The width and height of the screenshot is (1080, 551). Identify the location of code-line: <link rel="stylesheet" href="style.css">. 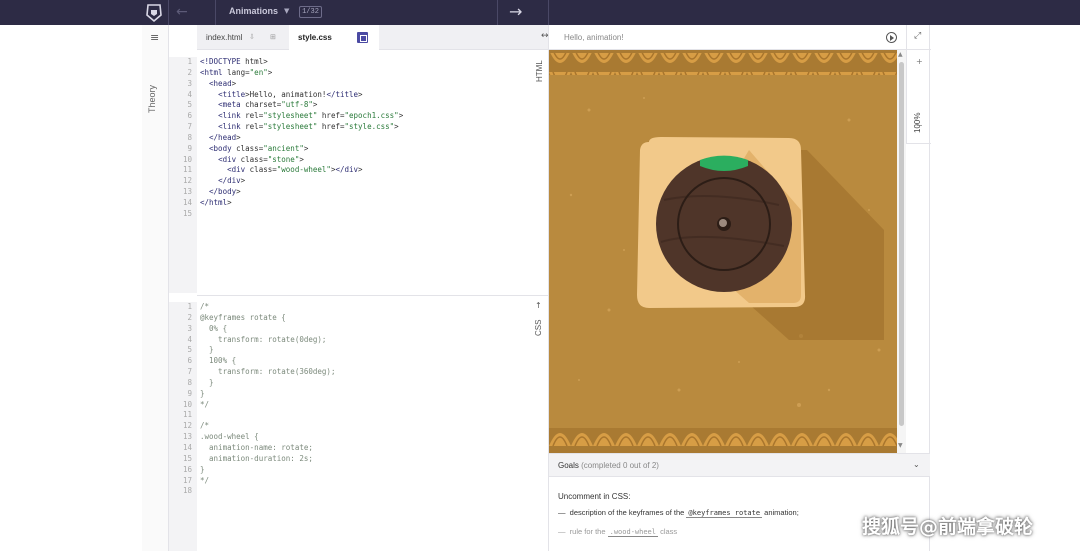
(301, 127).